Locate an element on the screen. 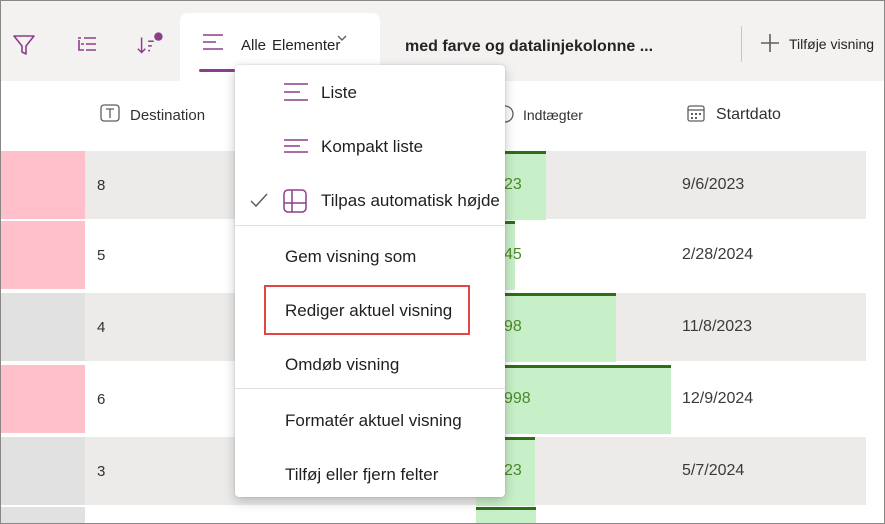  active-tab-indicator is located at coordinates (217, 70).